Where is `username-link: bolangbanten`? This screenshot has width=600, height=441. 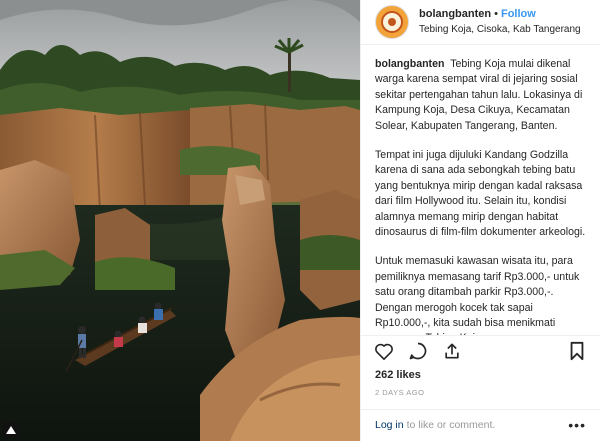 username-link: bolangbanten is located at coordinates (455, 14).